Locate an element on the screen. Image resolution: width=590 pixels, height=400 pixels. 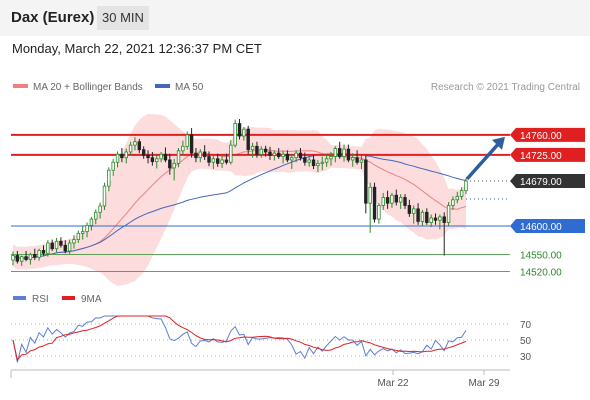
rsi-legend: RSI 9MA is located at coordinates (57, 299).